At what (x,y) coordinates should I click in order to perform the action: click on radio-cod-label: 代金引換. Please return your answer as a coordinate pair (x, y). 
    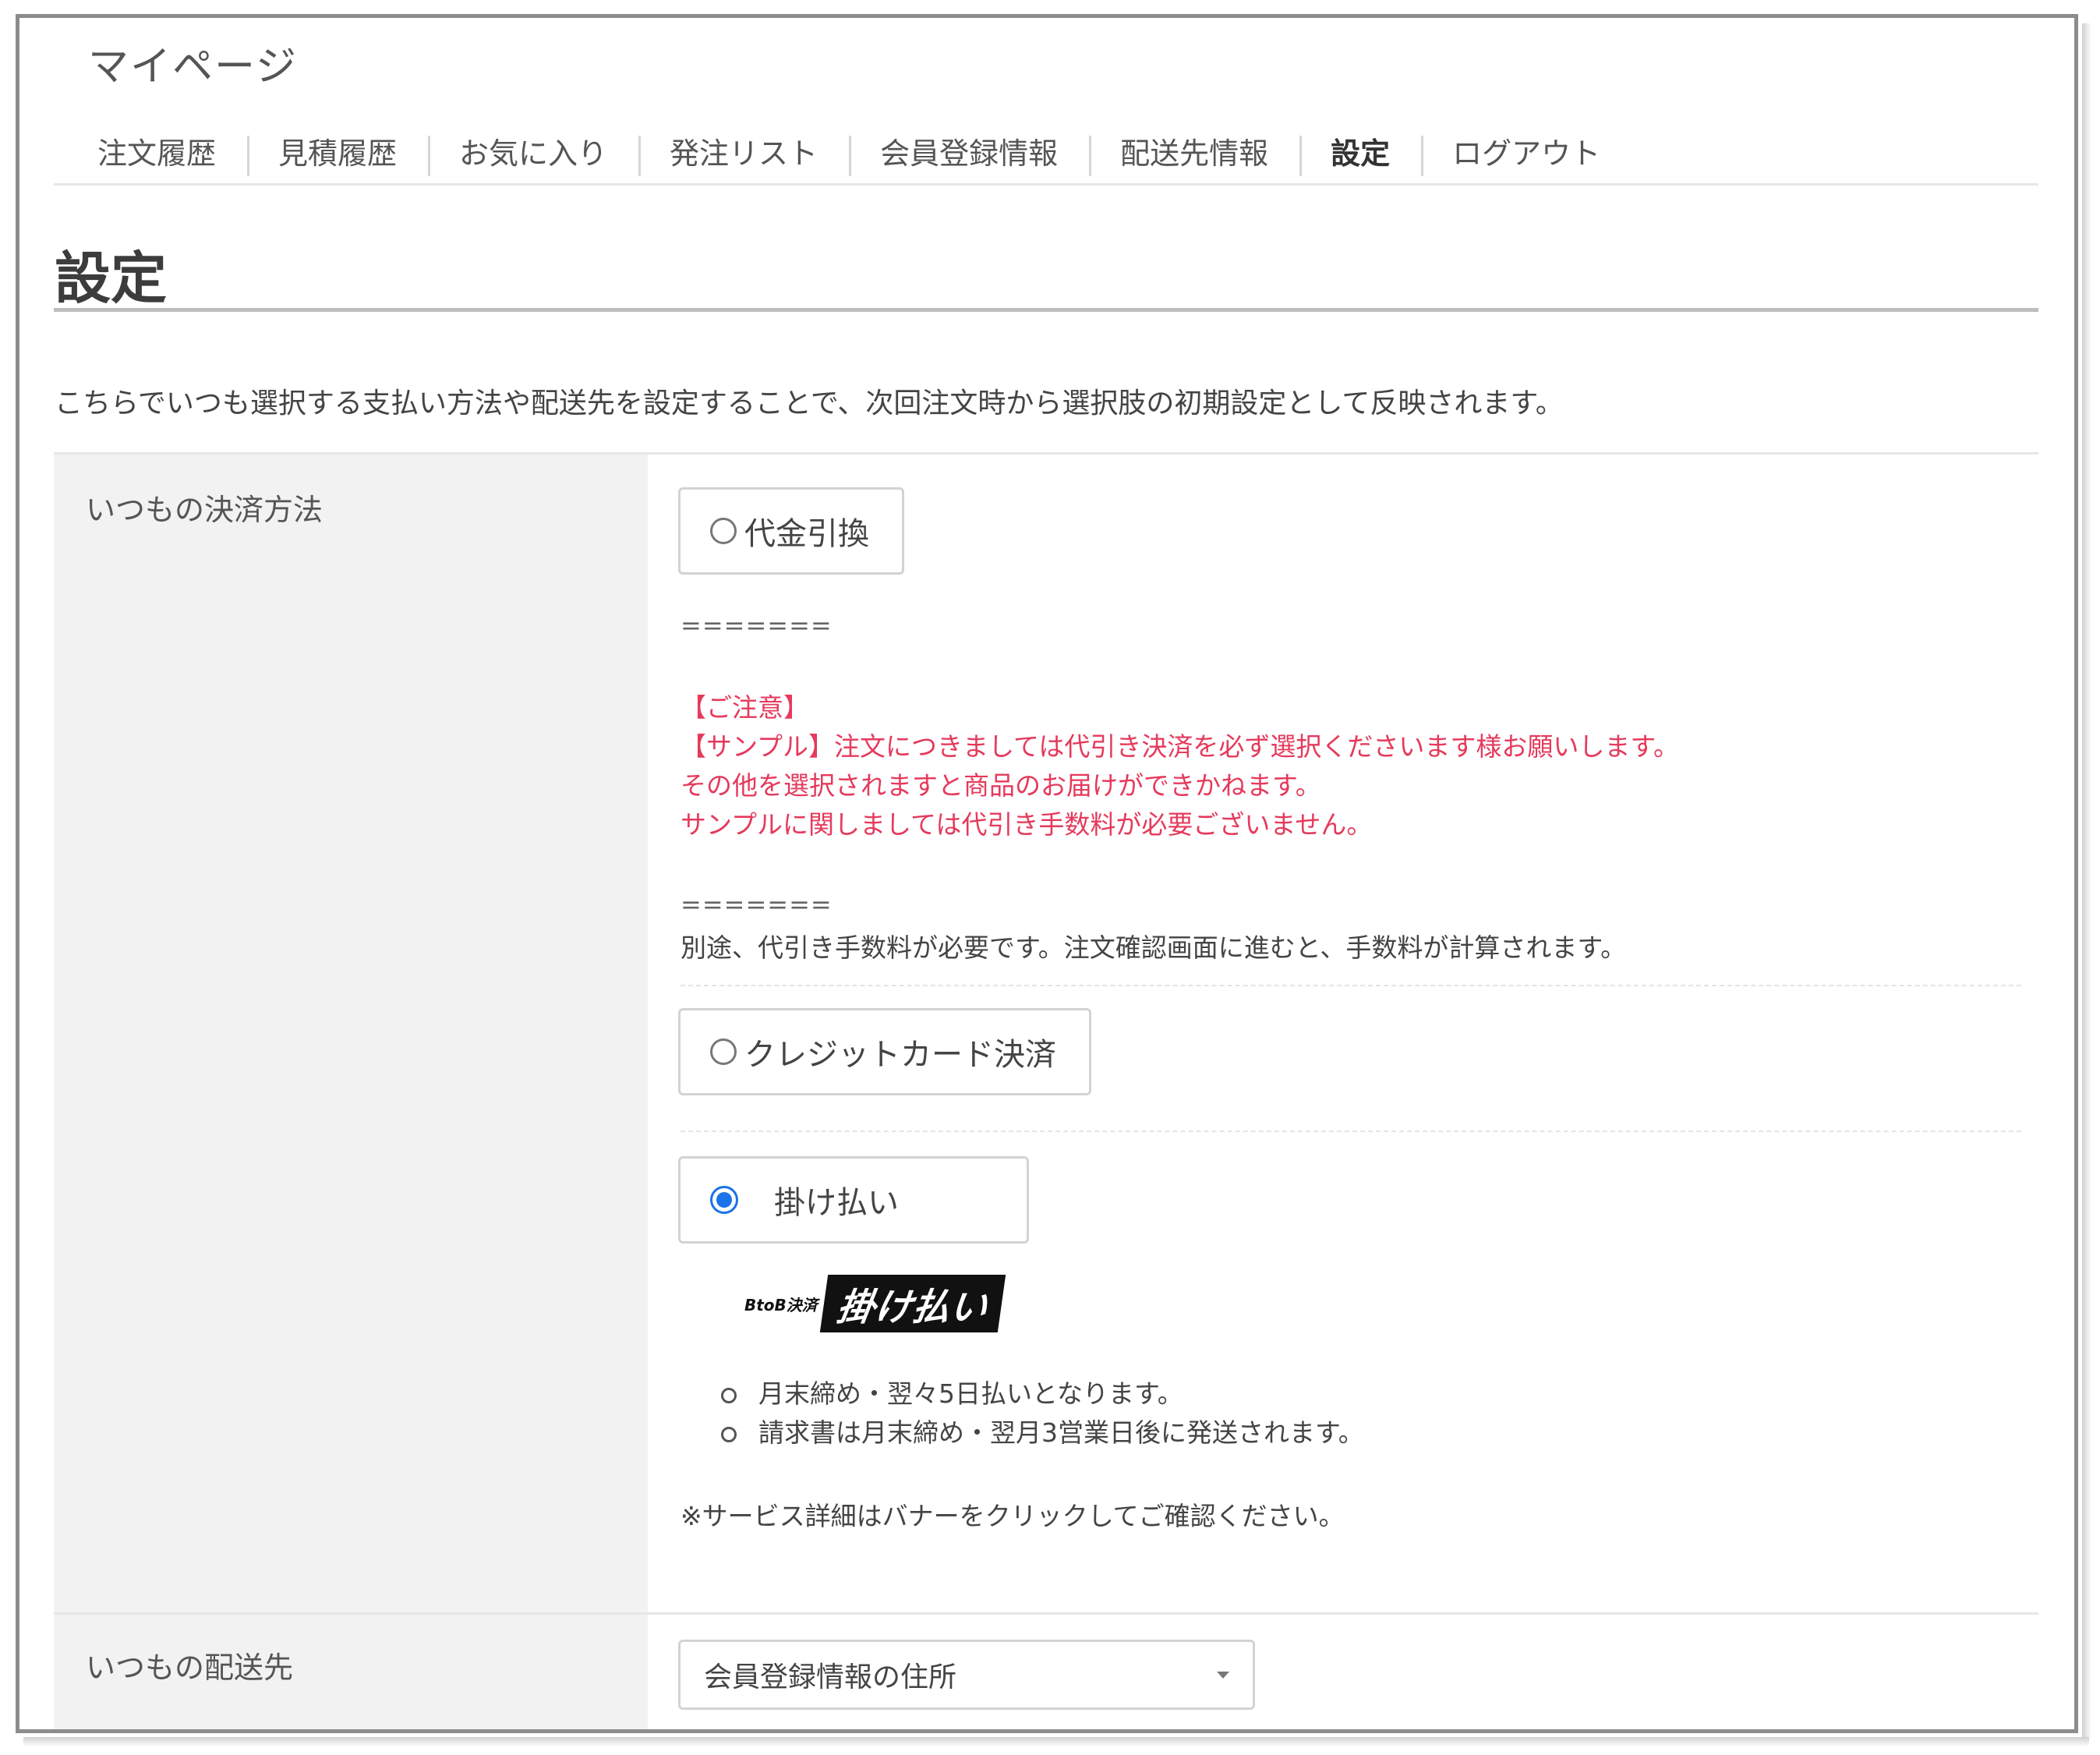
    Looking at the image, I should click on (807, 534).